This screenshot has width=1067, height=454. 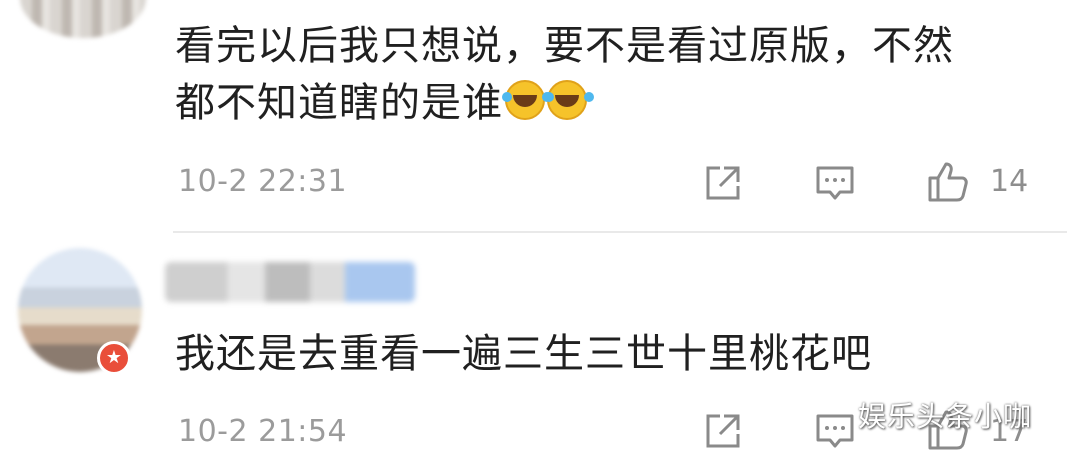 What do you see at coordinates (263, 431) in the screenshot?
I see `comment-timestamp: 10-2 21:54` at bounding box center [263, 431].